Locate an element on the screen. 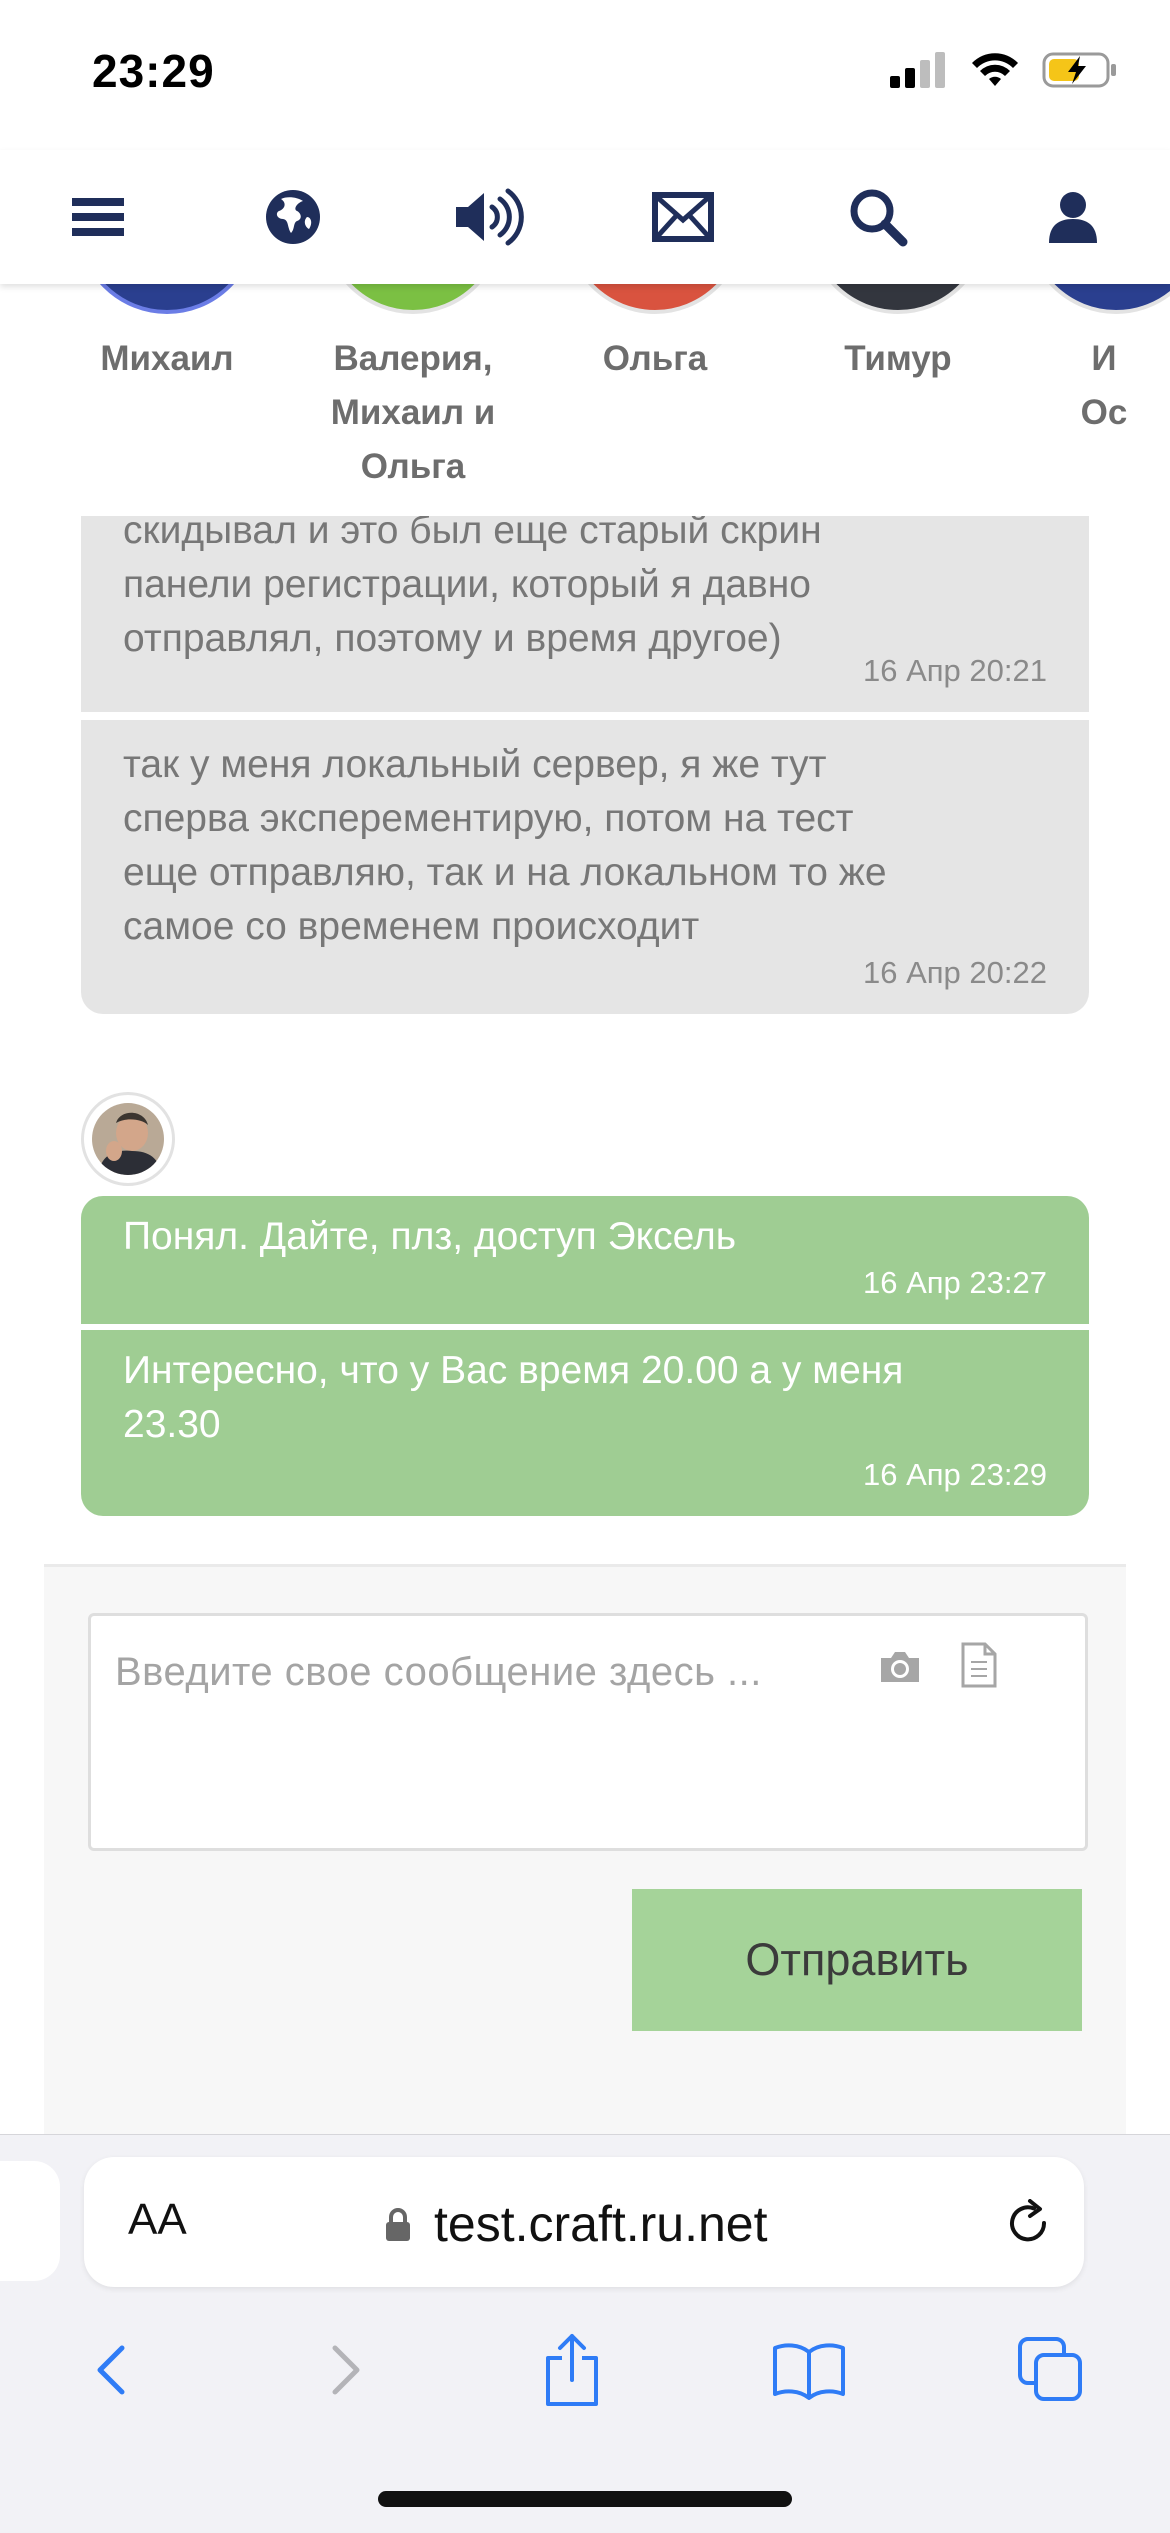 Image resolution: width=1170 pixels, height=2533 pixels. address-bar: AA test.craft.ru.net is located at coordinates (584, 2222).